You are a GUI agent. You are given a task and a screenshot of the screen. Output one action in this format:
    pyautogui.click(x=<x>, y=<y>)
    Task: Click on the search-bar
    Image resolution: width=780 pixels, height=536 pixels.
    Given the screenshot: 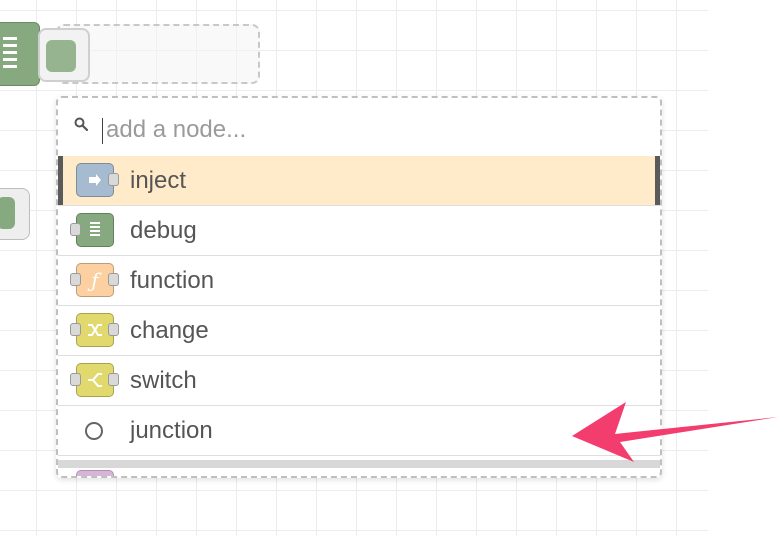 What is the action you would take?
    pyautogui.click(x=359, y=127)
    